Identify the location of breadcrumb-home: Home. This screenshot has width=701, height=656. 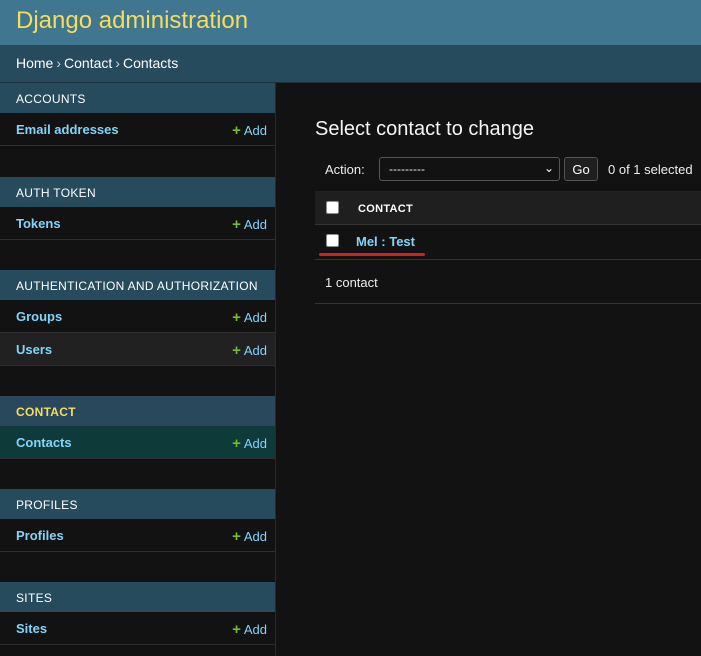
(34, 63).